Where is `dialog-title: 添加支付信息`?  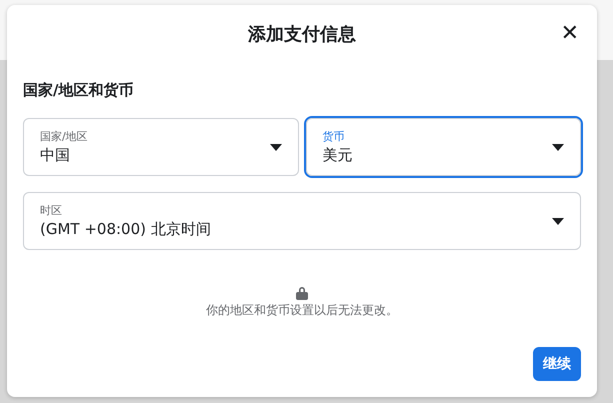
dialog-title: 添加支付信息 is located at coordinates (302, 34).